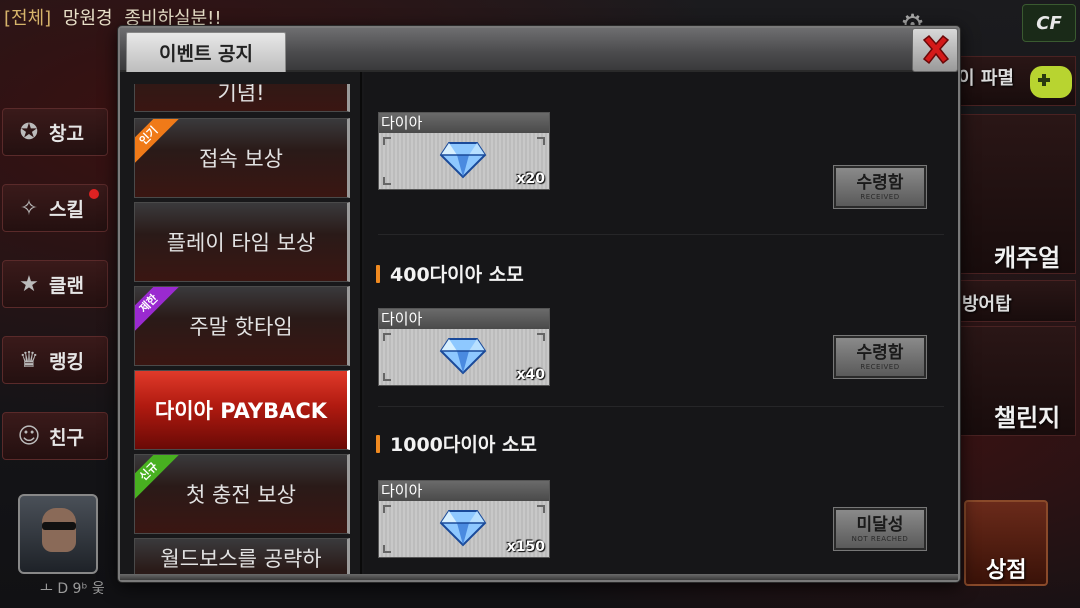 The width and height of the screenshot is (1080, 608). Describe the element at coordinates (530, 179) in the screenshot. I see `reward-quantity: x20` at that location.